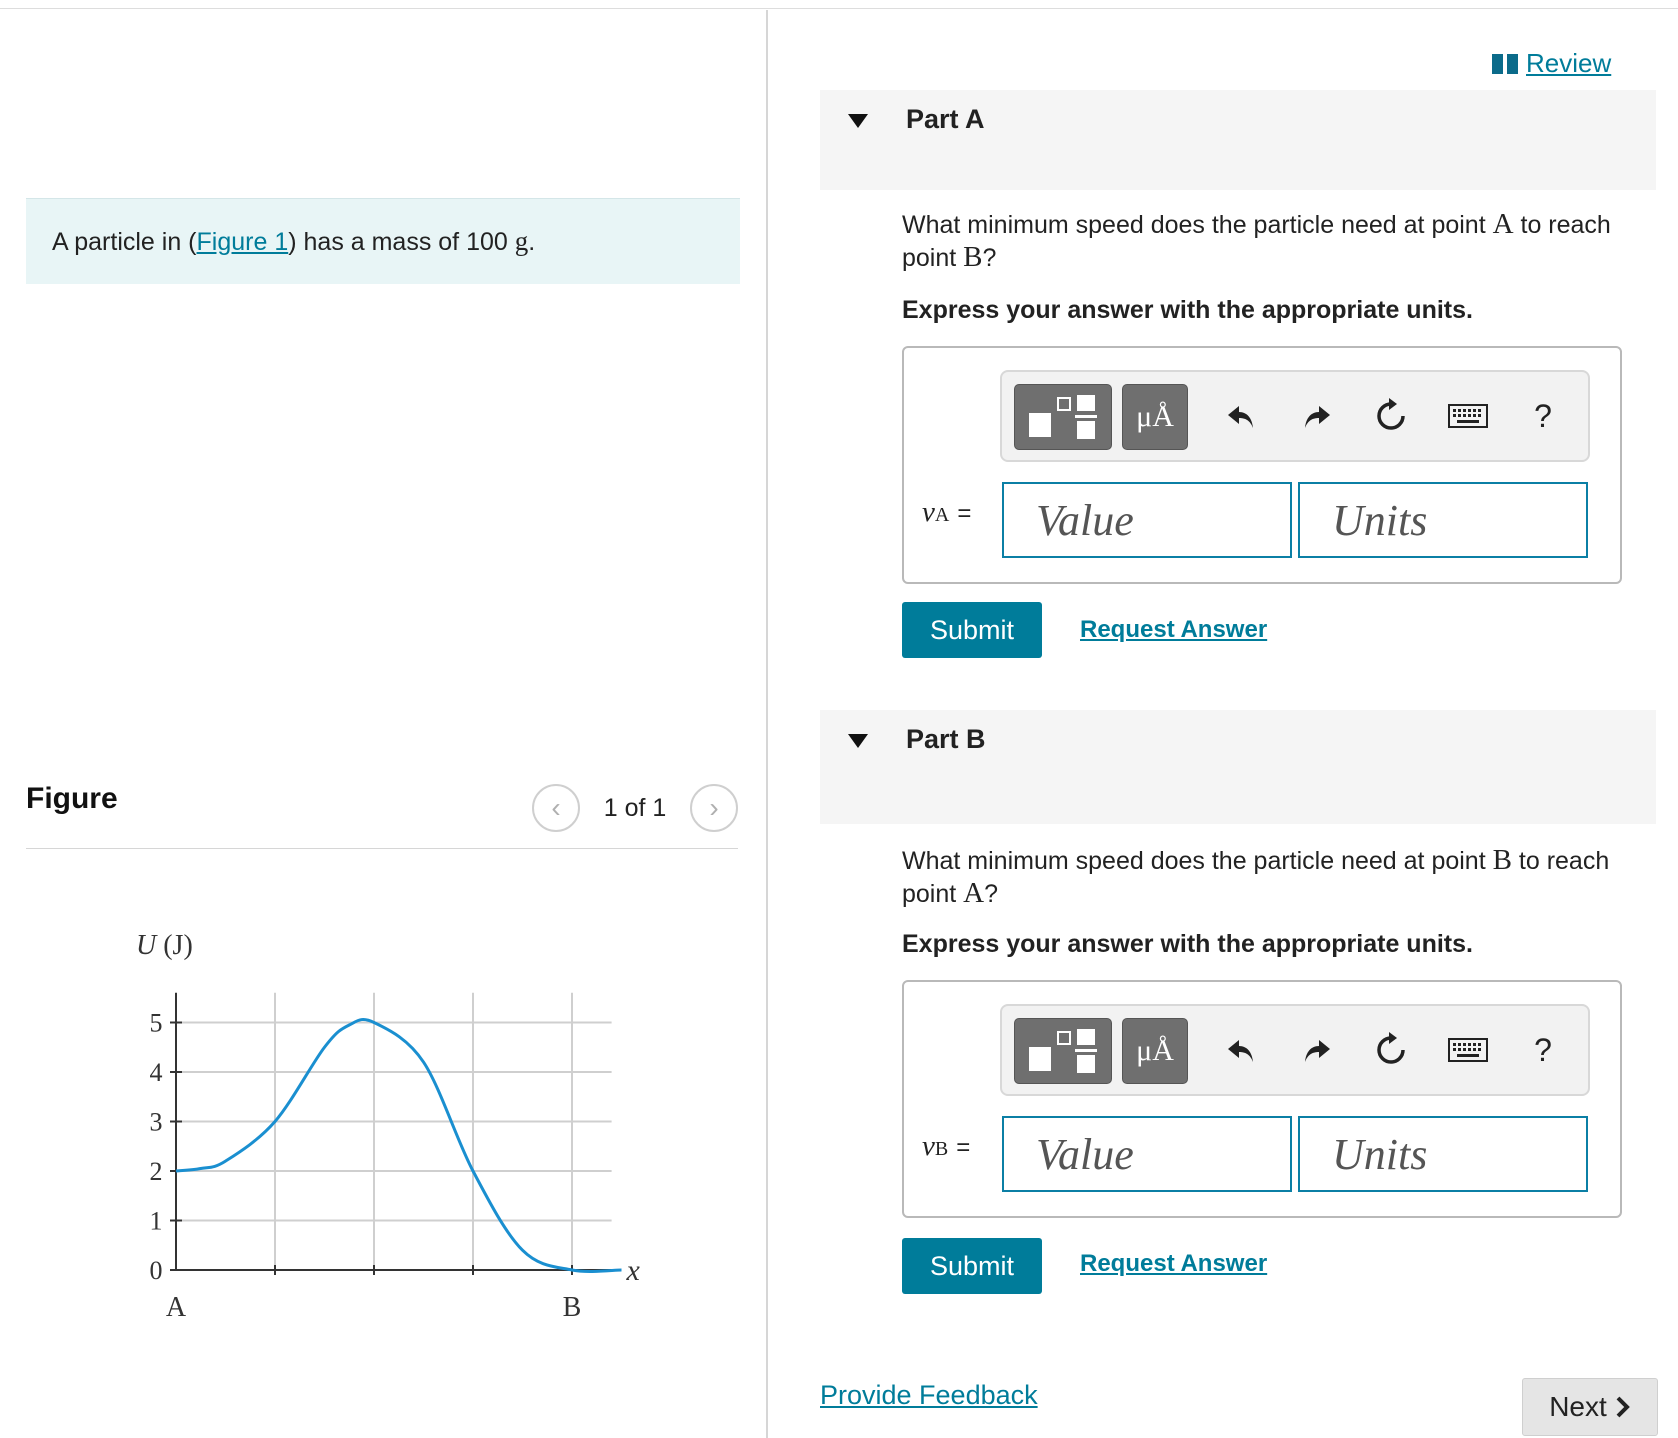  What do you see at coordinates (1578, 1406) in the screenshot?
I see `next-label: Next` at bounding box center [1578, 1406].